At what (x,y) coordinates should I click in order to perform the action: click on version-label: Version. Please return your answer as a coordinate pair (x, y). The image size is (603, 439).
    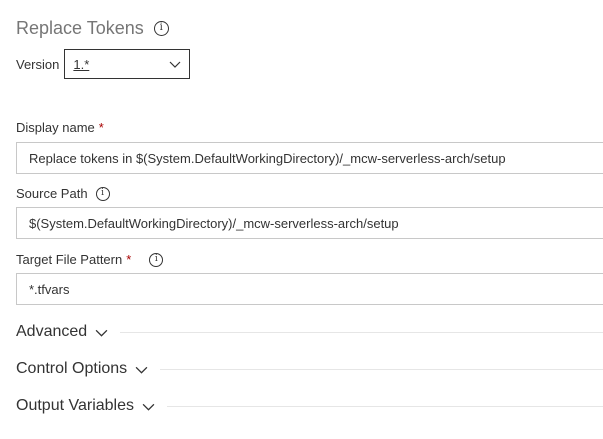
    Looking at the image, I should click on (38, 64).